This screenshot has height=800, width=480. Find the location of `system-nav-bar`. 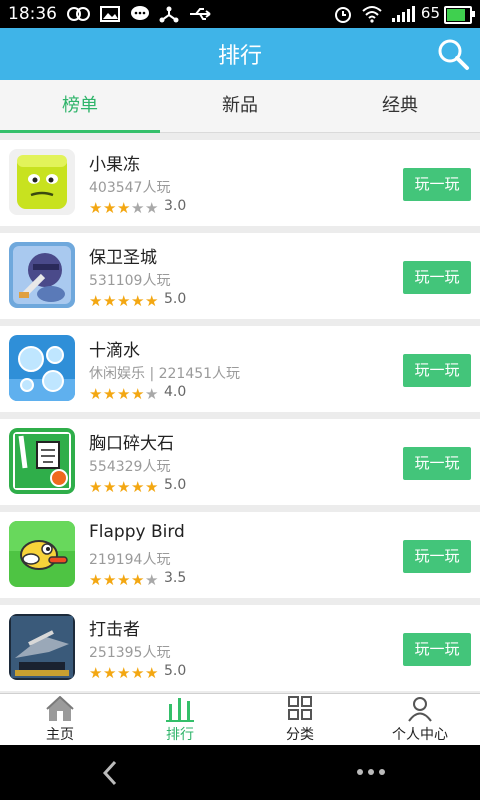

system-nav-bar is located at coordinates (240, 772).